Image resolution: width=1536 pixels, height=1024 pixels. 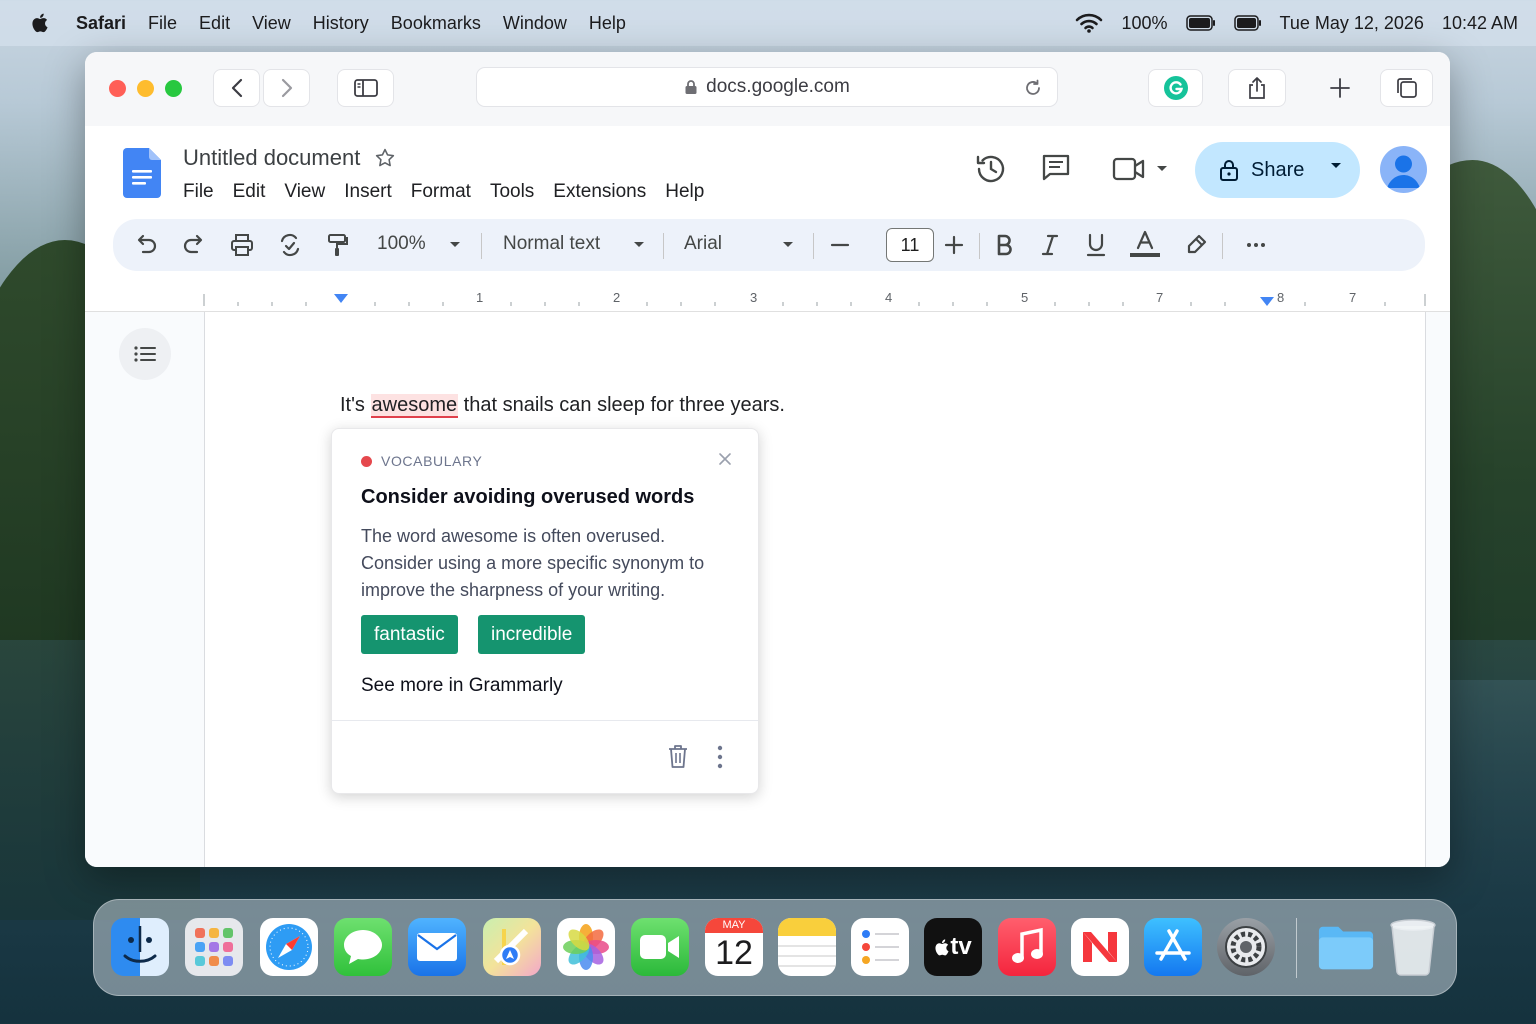 What do you see at coordinates (198, 192) in the screenshot?
I see `docs-menu-file: File` at bounding box center [198, 192].